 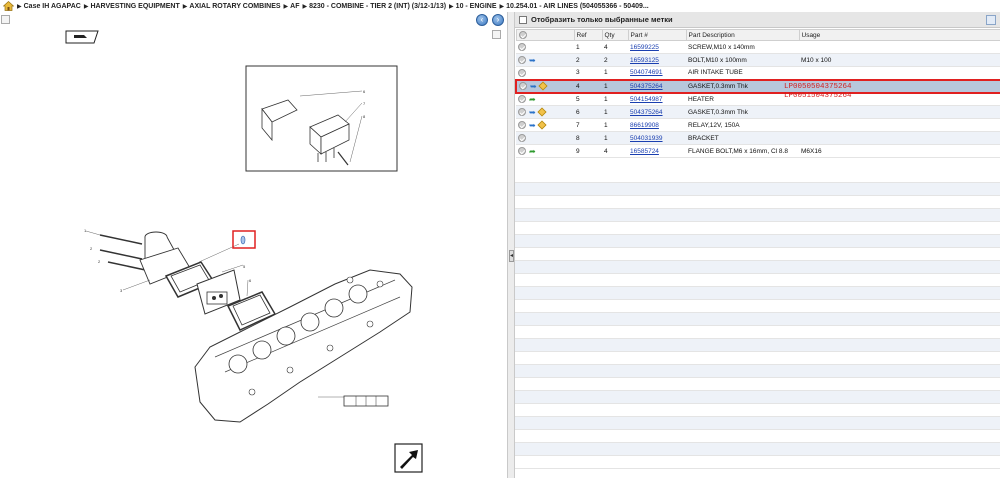 I want to click on home-icon, so click(x=8, y=6).